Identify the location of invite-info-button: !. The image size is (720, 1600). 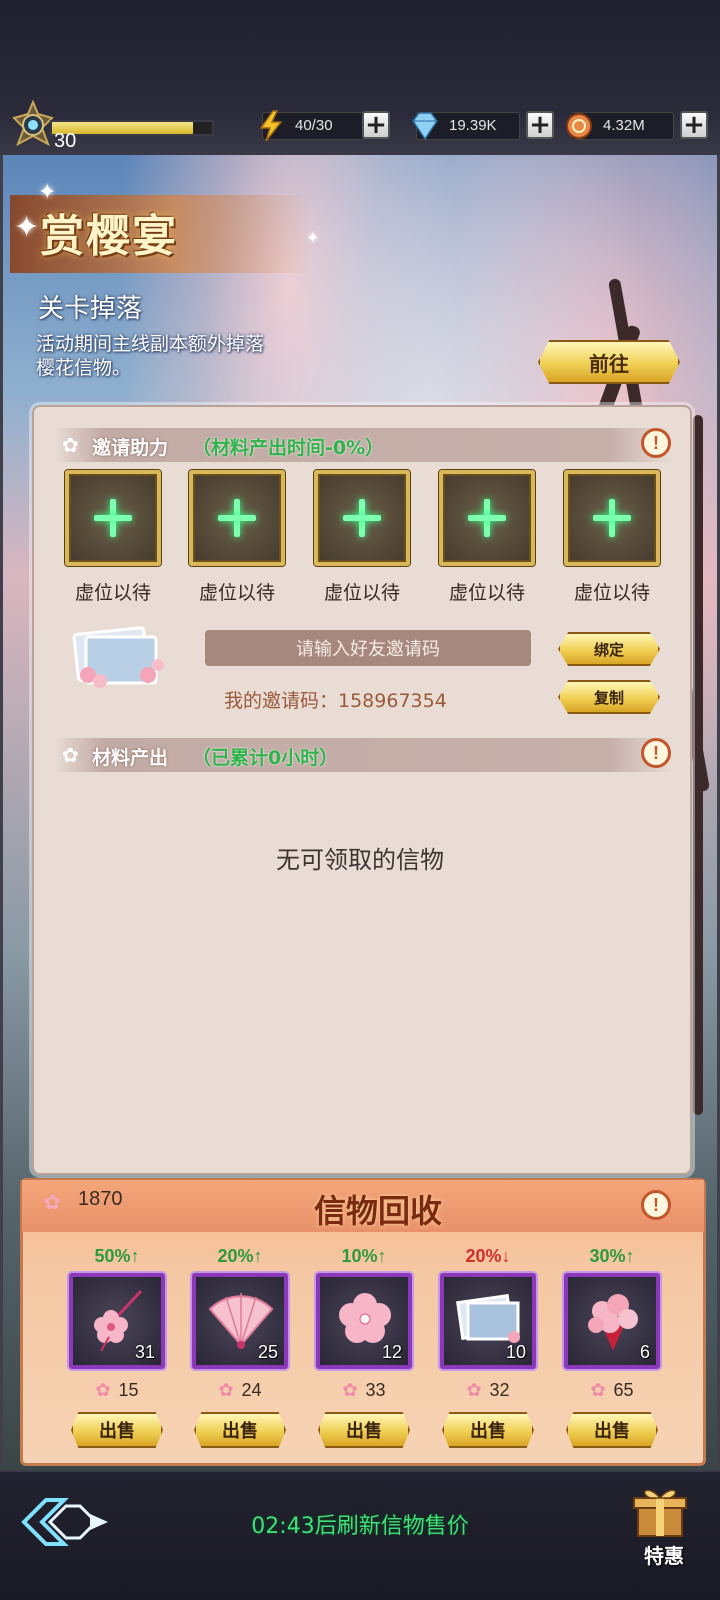
(656, 443).